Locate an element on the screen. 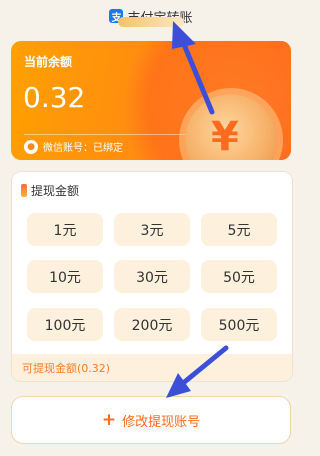  pencil-icon is located at coordinates (24, 190).